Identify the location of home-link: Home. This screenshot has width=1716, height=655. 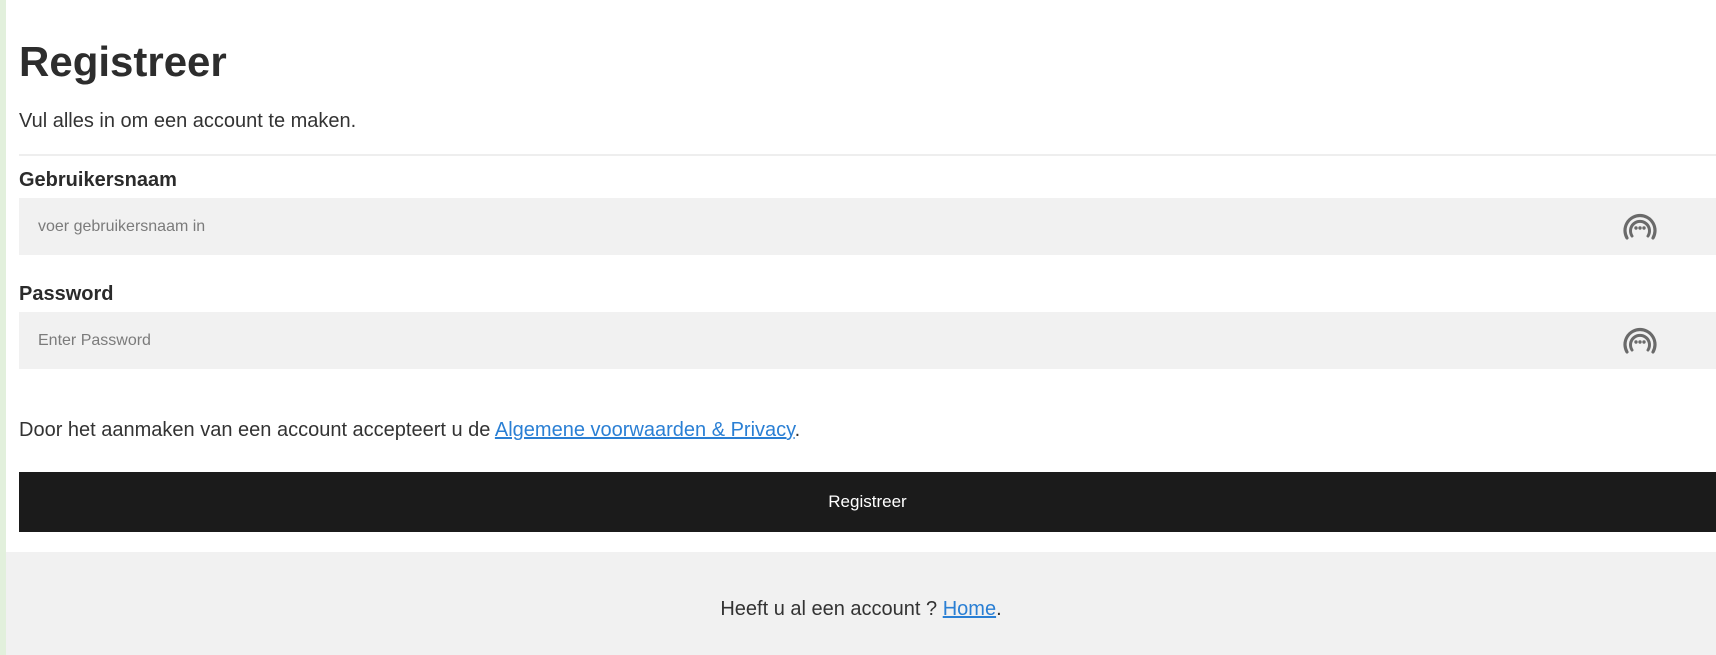
(969, 609).